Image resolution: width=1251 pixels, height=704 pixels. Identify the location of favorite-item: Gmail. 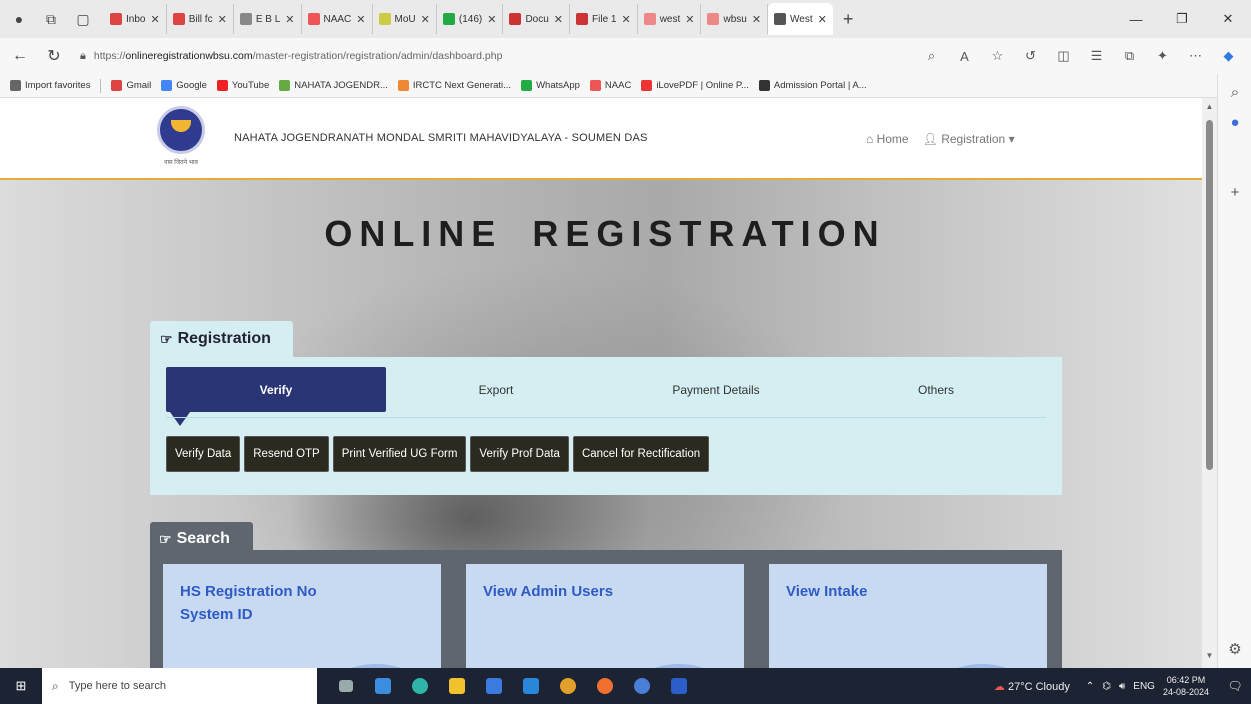
(131, 85).